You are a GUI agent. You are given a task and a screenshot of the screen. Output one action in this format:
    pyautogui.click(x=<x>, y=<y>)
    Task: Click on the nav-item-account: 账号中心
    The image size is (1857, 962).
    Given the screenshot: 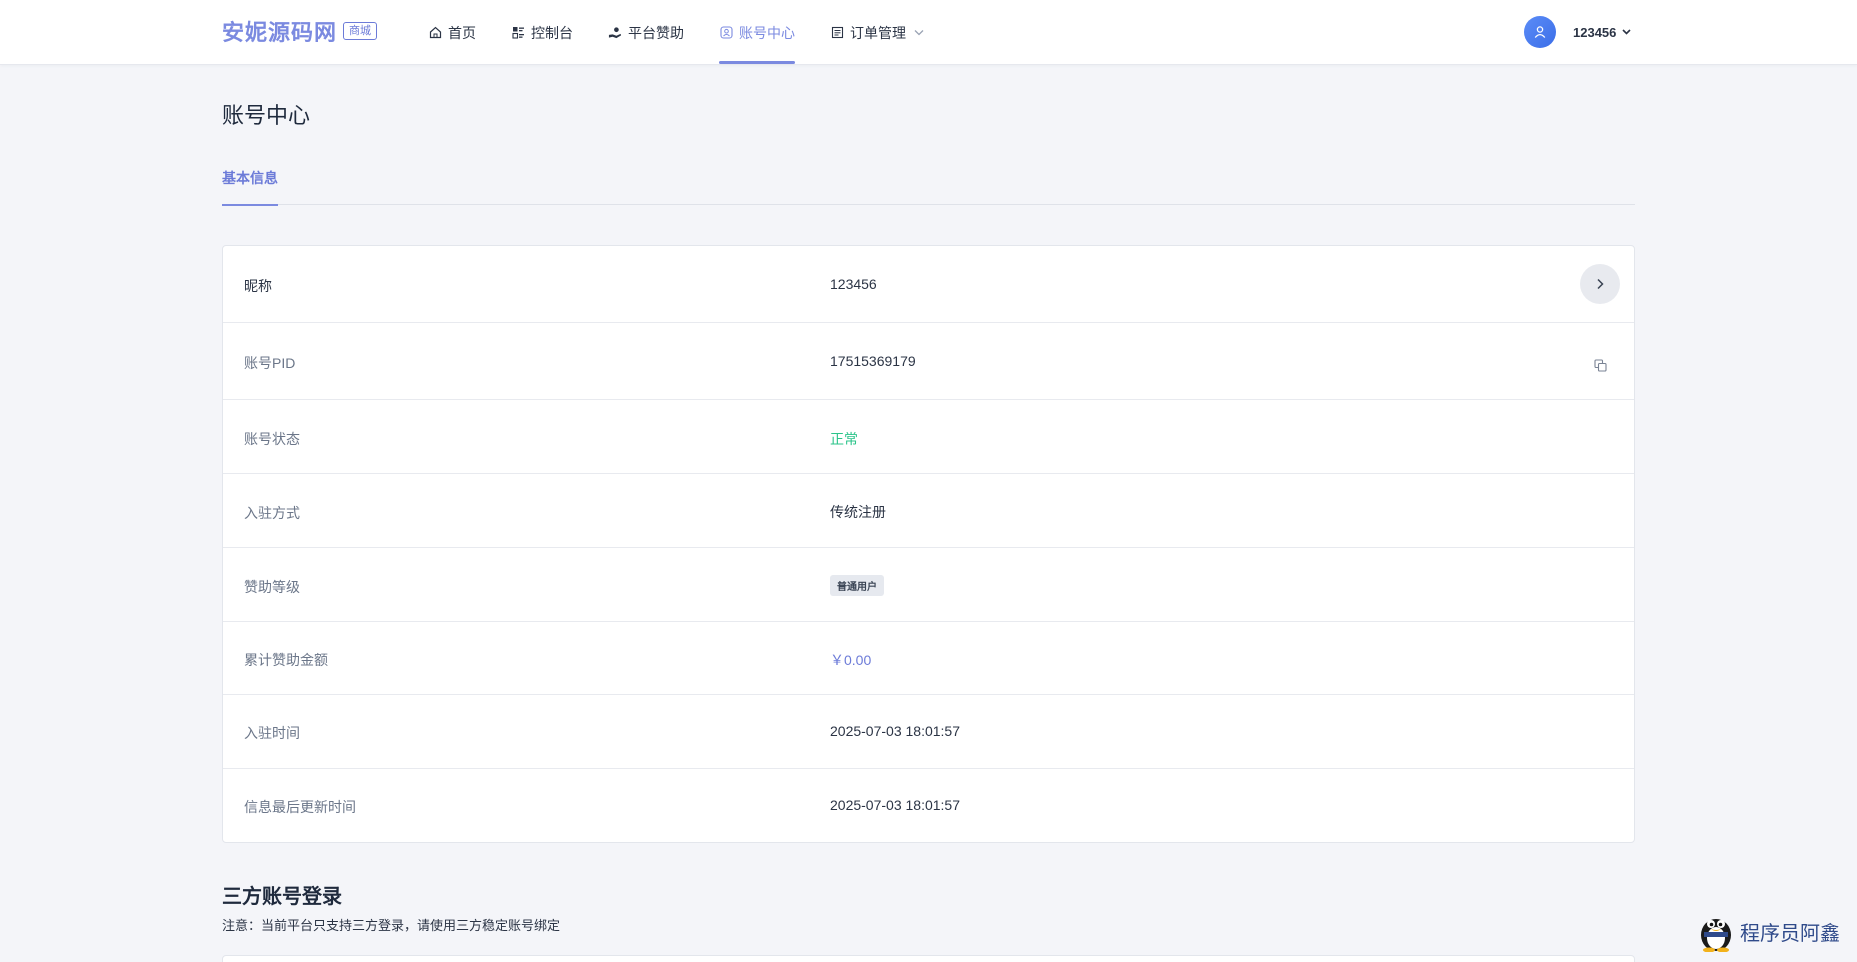 What is the action you would take?
    pyautogui.click(x=757, y=32)
    